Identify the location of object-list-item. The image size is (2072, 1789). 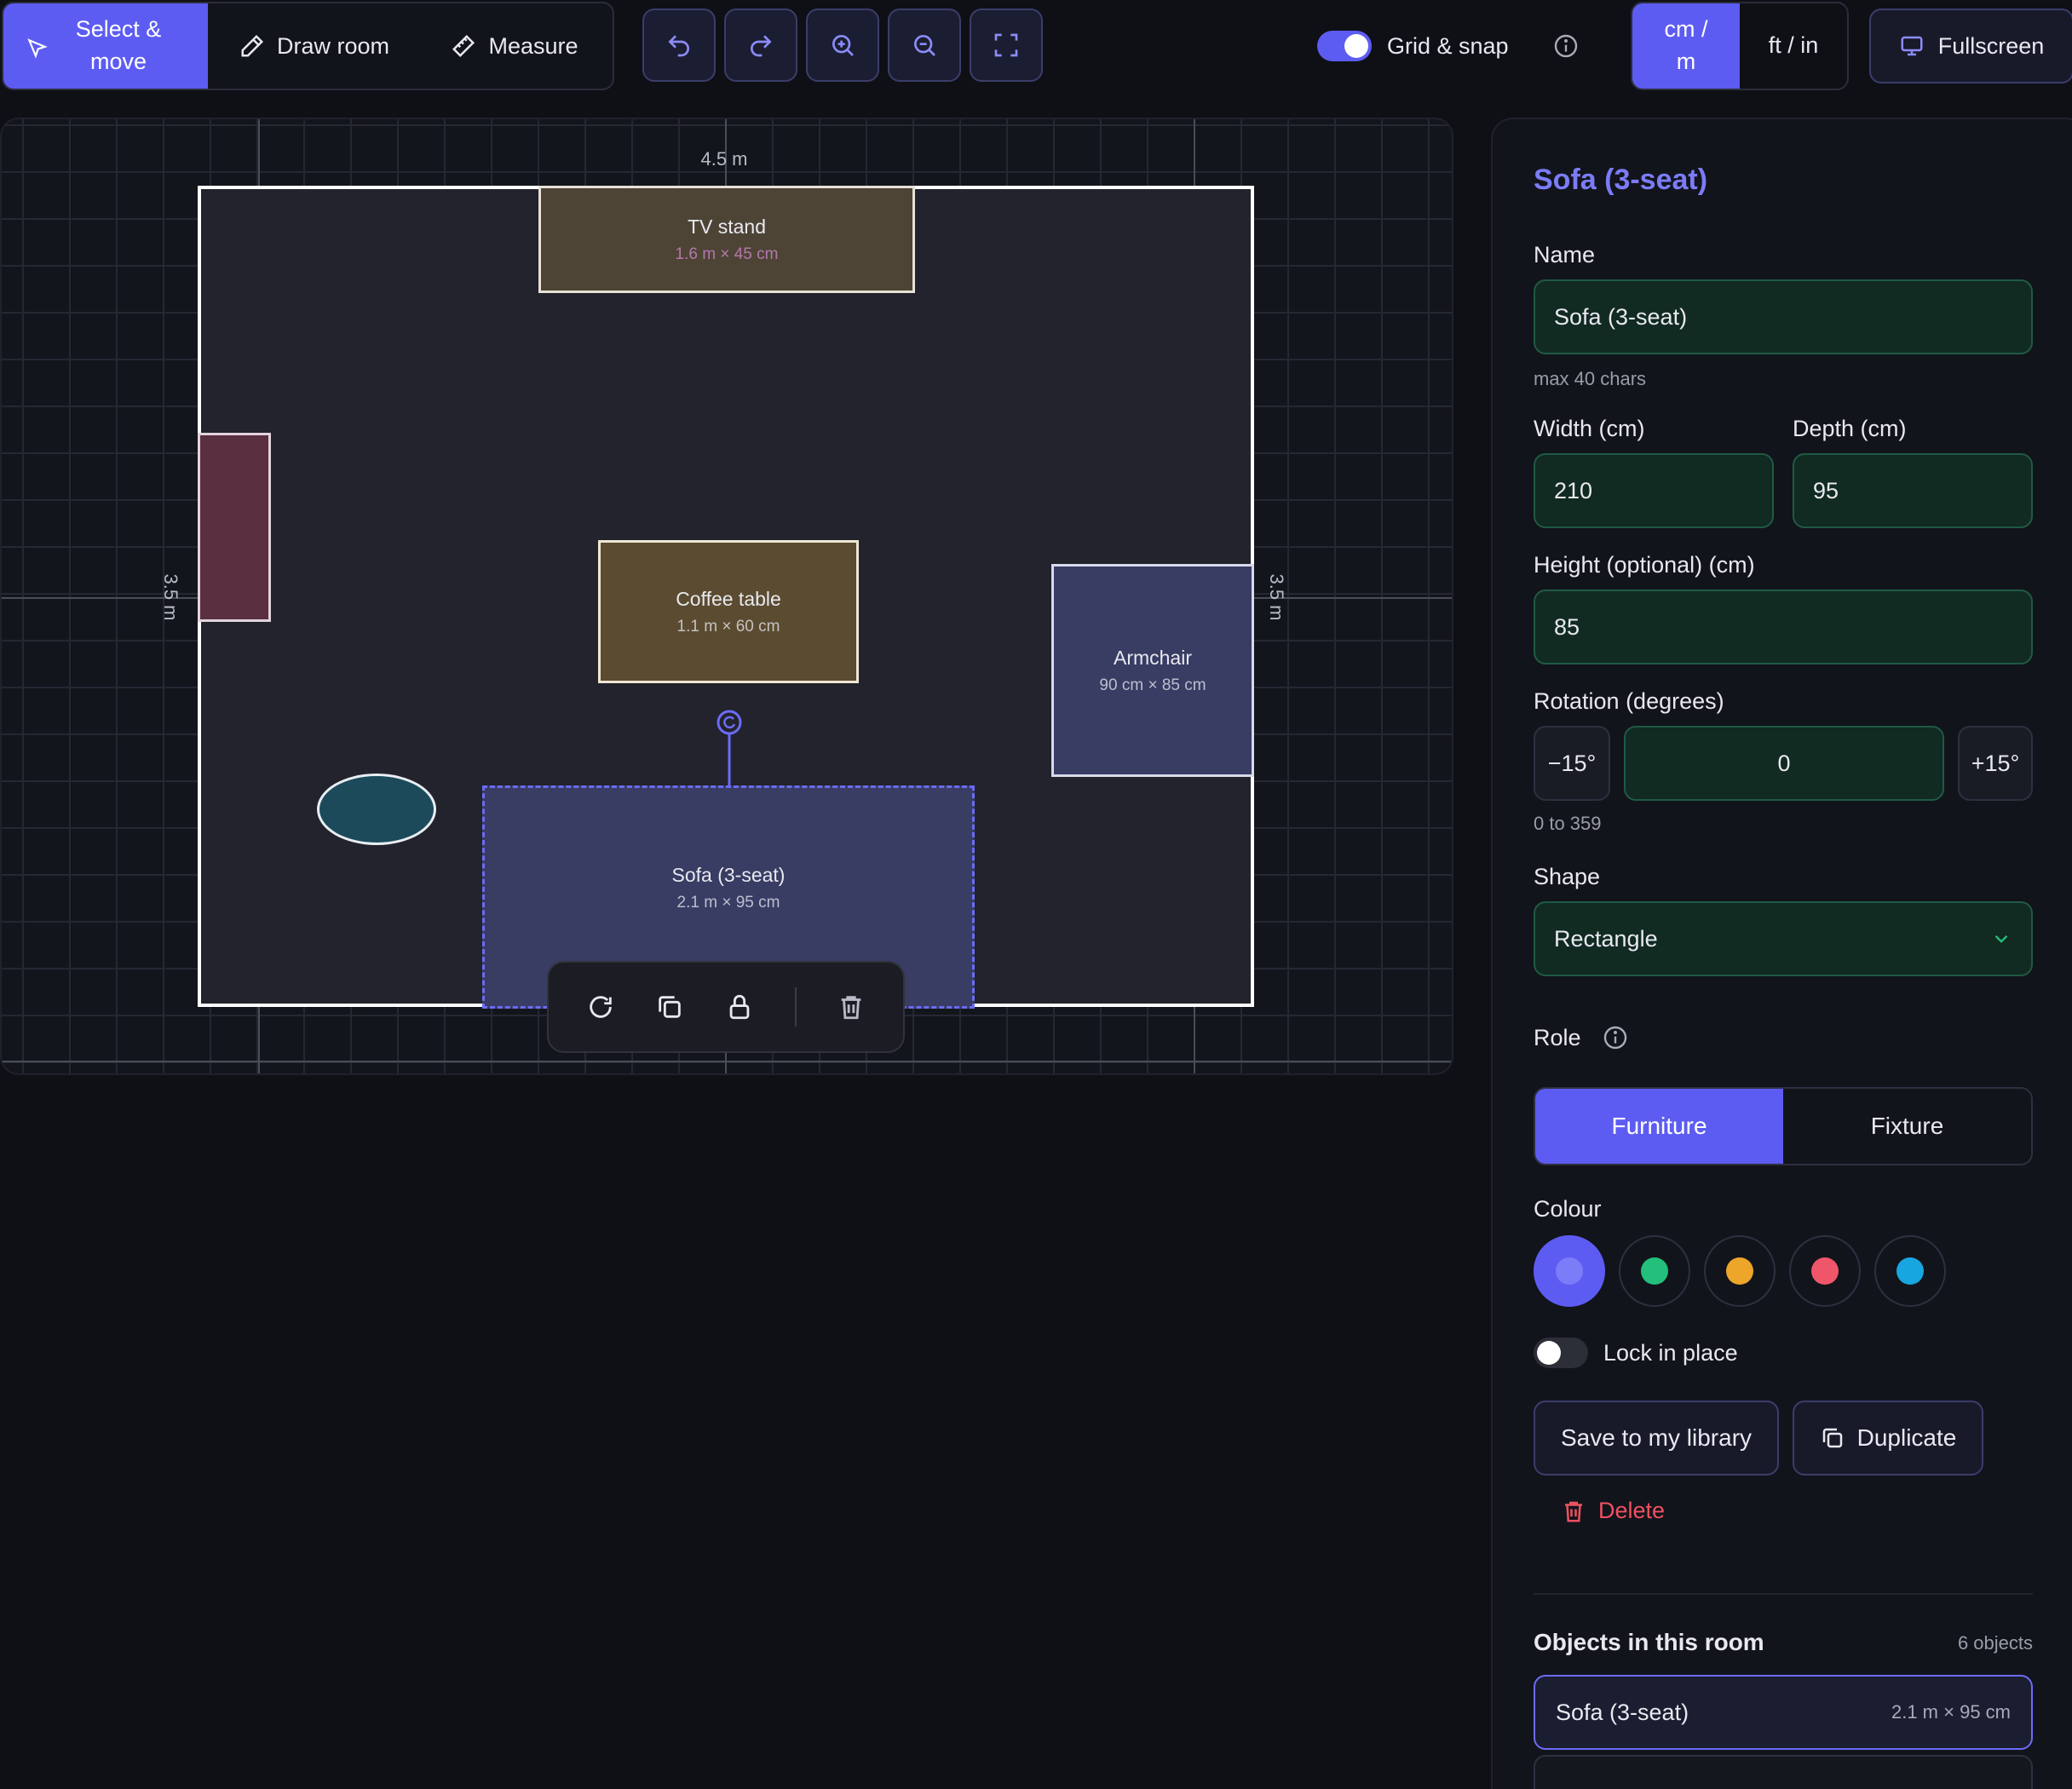
(1783, 1772).